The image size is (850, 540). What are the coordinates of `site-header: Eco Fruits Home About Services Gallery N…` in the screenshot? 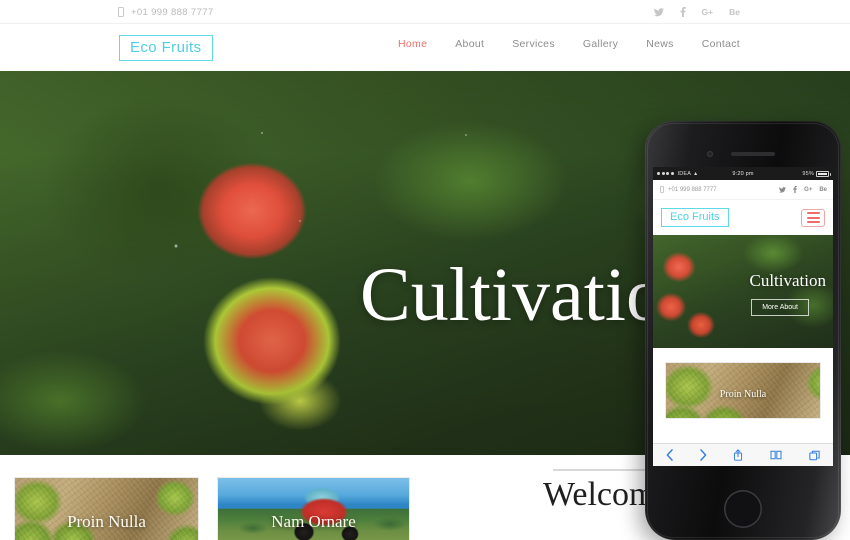 It's located at (425, 47).